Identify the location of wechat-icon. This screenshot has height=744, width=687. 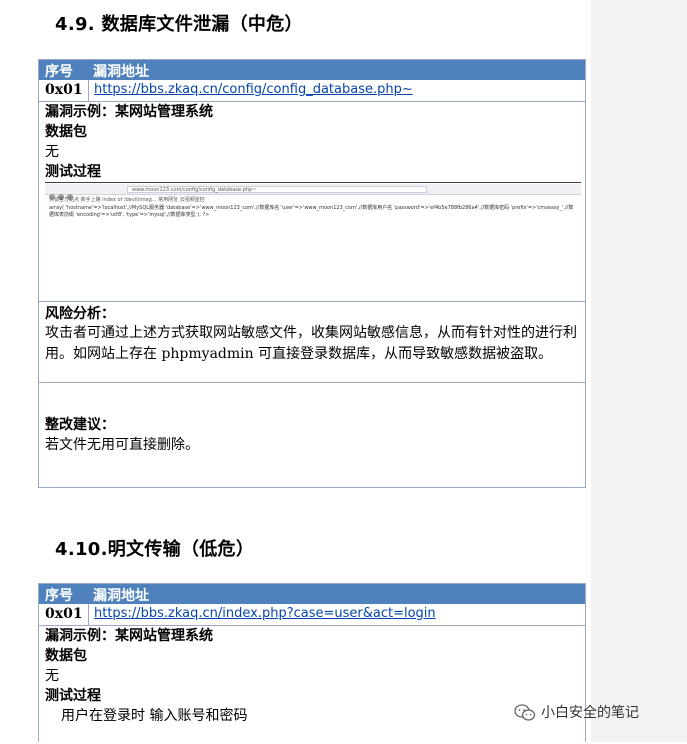
(525, 713).